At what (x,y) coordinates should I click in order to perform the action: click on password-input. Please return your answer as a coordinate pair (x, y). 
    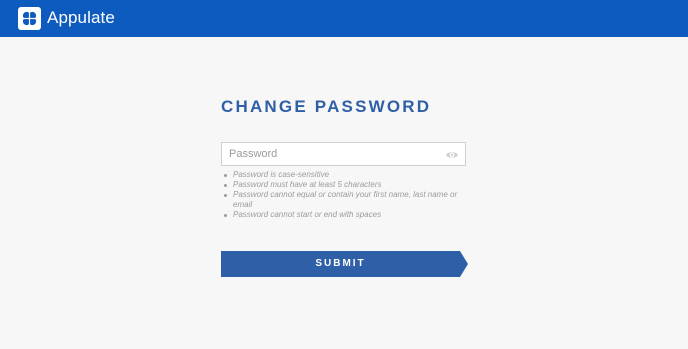
    Looking at the image, I should click on (333, 154).